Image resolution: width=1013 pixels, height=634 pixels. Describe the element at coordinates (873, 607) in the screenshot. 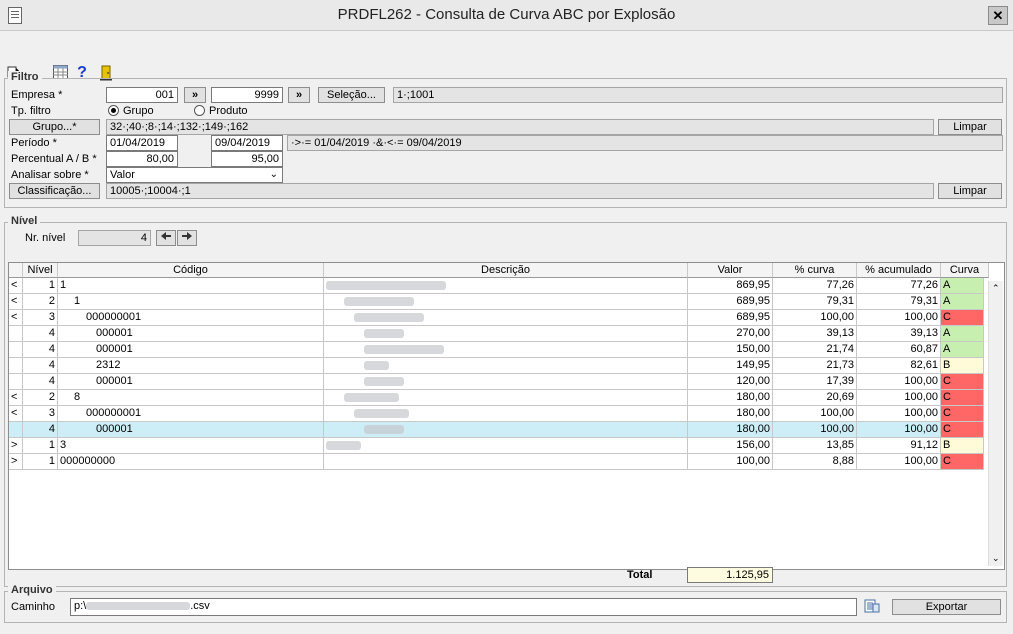

I see `browse-folder-icon` at that location.